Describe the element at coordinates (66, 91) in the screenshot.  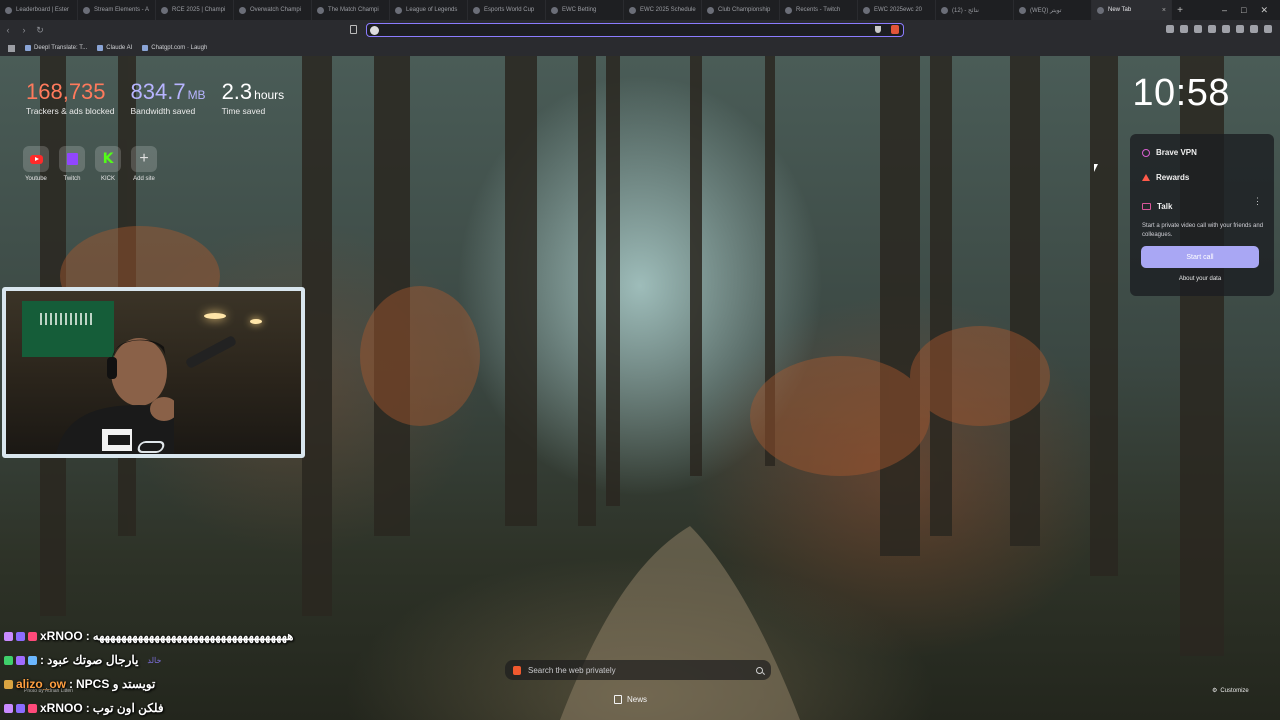
I see `trackers-value: 168,735` at that location.